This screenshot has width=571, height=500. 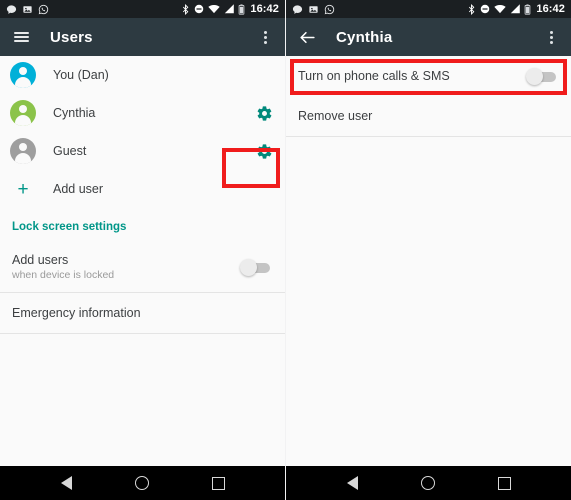 What do you see at coordinates (142, 151) in the screenshot?
I see `user-row-guest: Guest` at bounding box center [142, 151].